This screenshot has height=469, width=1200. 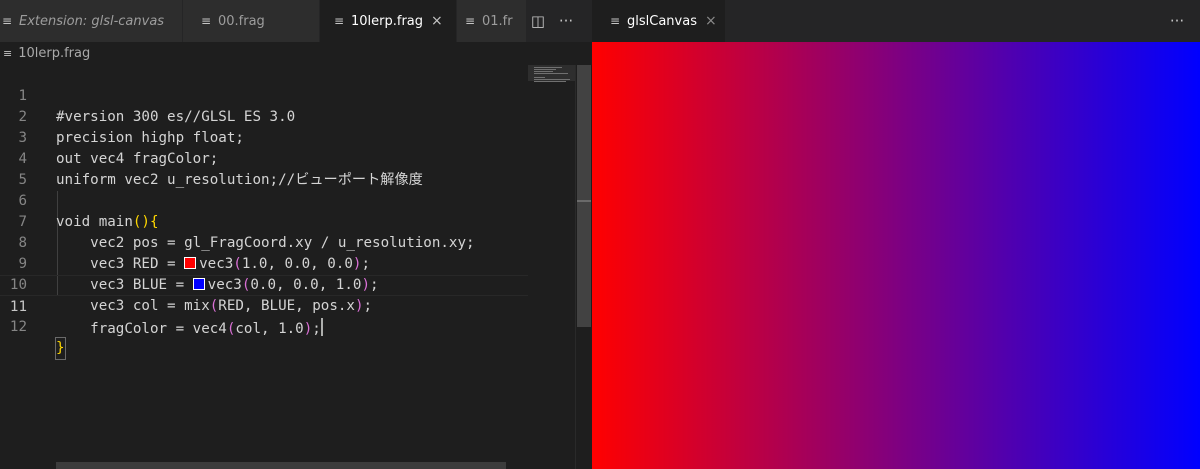 I want to click on code-line: 5, so click(x=264, y=168).